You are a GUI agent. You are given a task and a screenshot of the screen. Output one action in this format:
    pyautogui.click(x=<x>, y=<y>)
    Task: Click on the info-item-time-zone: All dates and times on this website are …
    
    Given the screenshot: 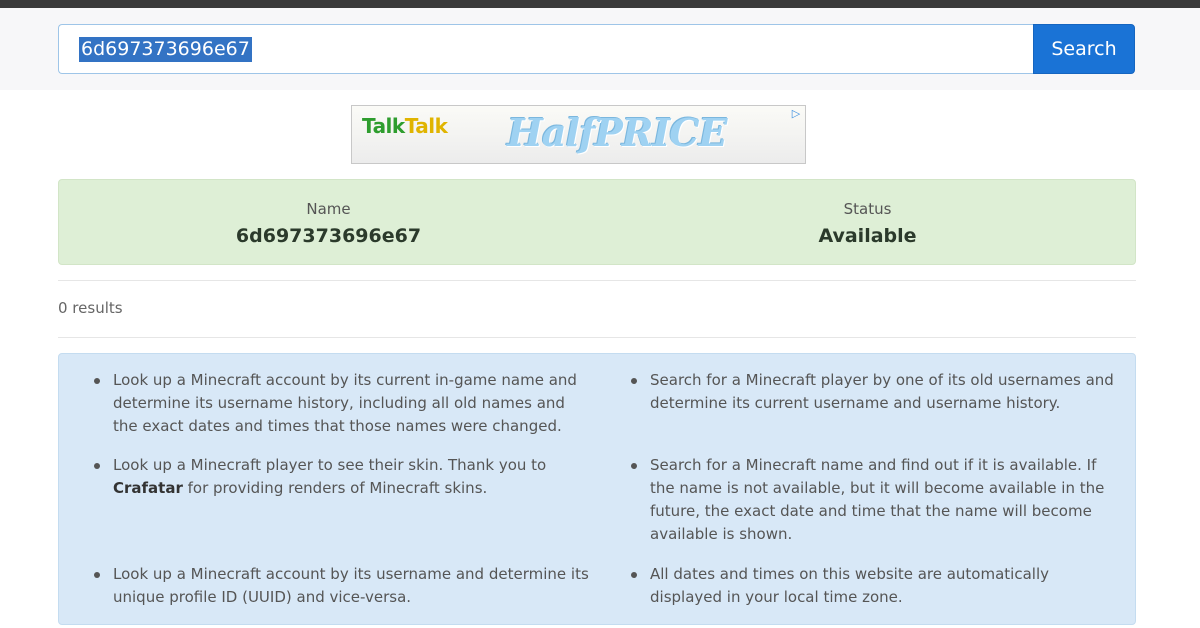 What is the action you would take?
    pyautogui.click(x=873, y=586)
    